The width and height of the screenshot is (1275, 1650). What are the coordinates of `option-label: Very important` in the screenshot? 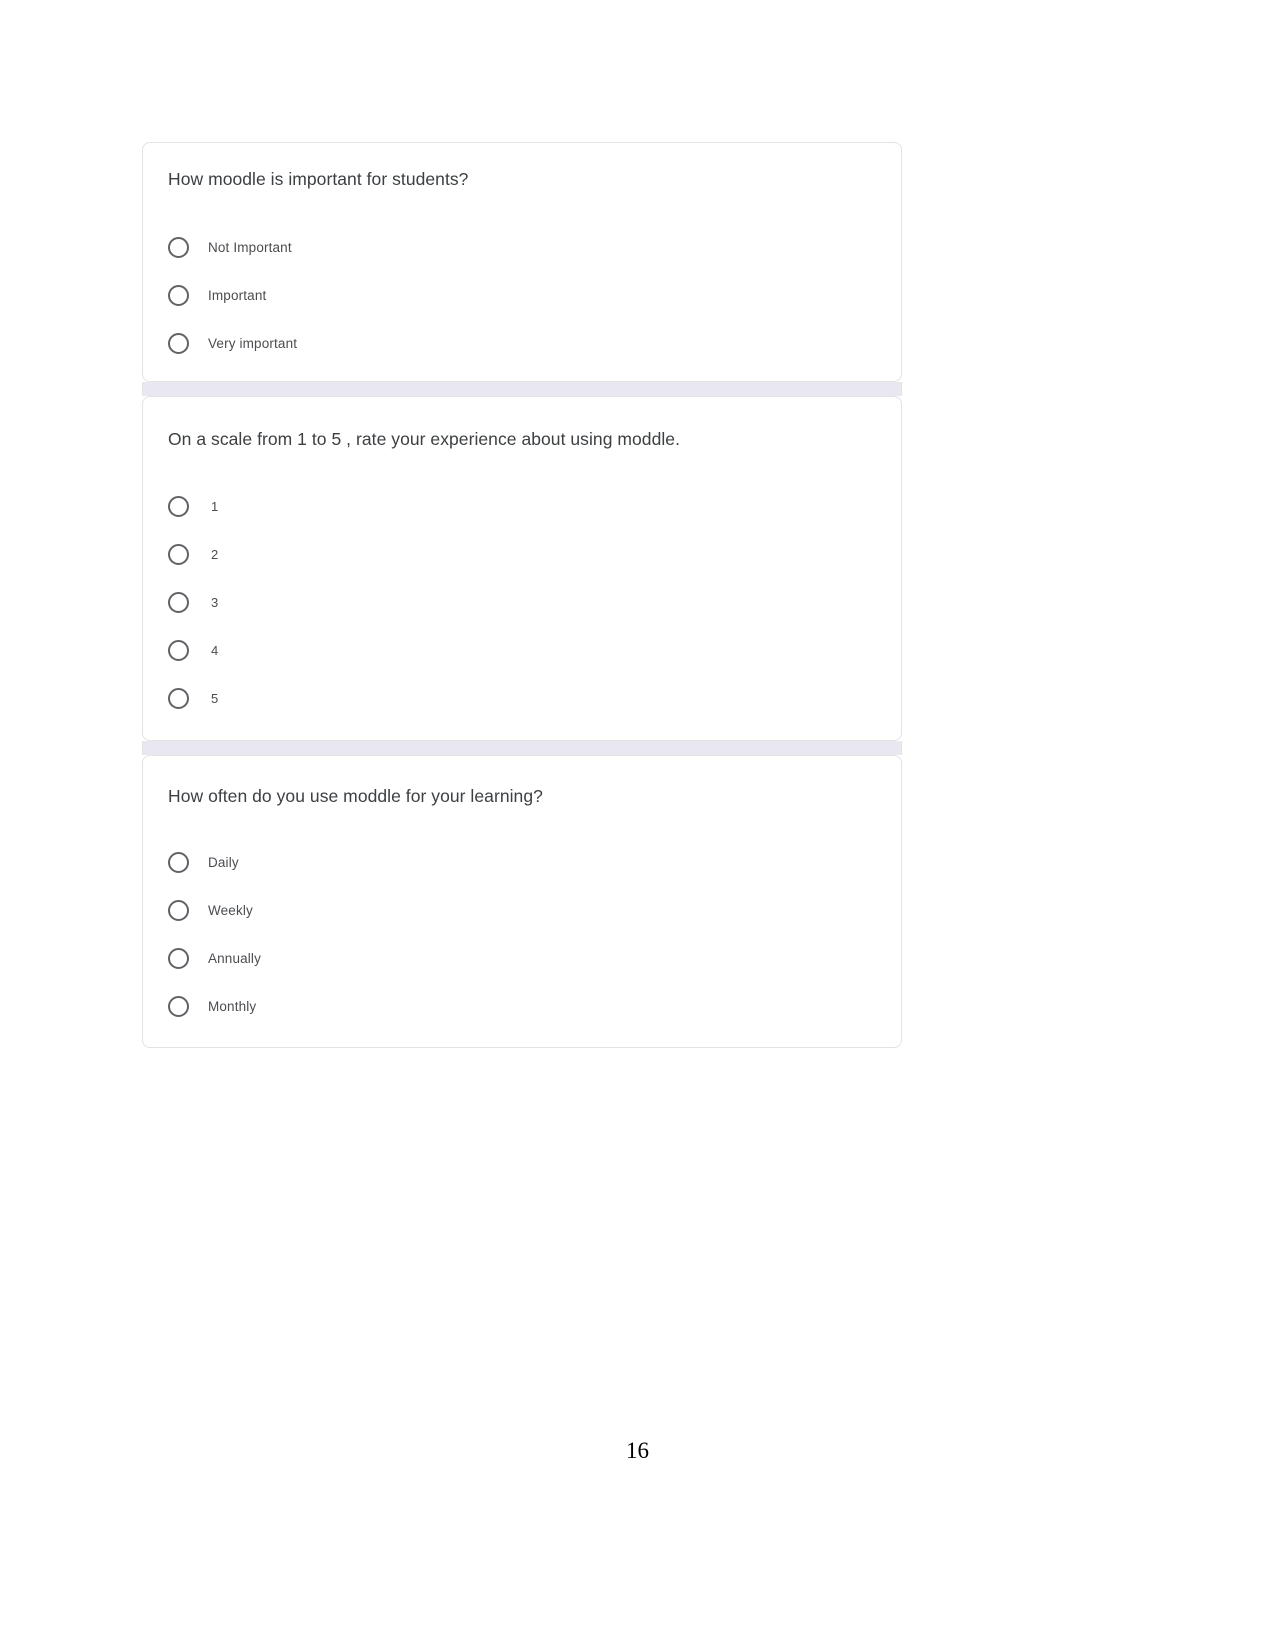 It's located at (253, 343).